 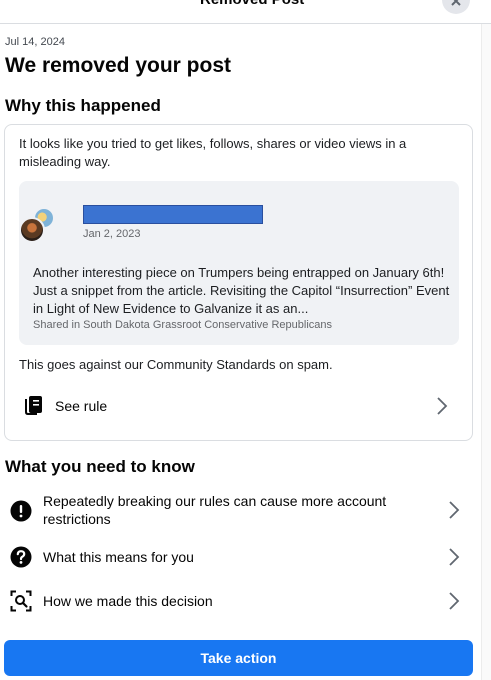 I want to click on exclamation-icon, so click(x=21, y=511).